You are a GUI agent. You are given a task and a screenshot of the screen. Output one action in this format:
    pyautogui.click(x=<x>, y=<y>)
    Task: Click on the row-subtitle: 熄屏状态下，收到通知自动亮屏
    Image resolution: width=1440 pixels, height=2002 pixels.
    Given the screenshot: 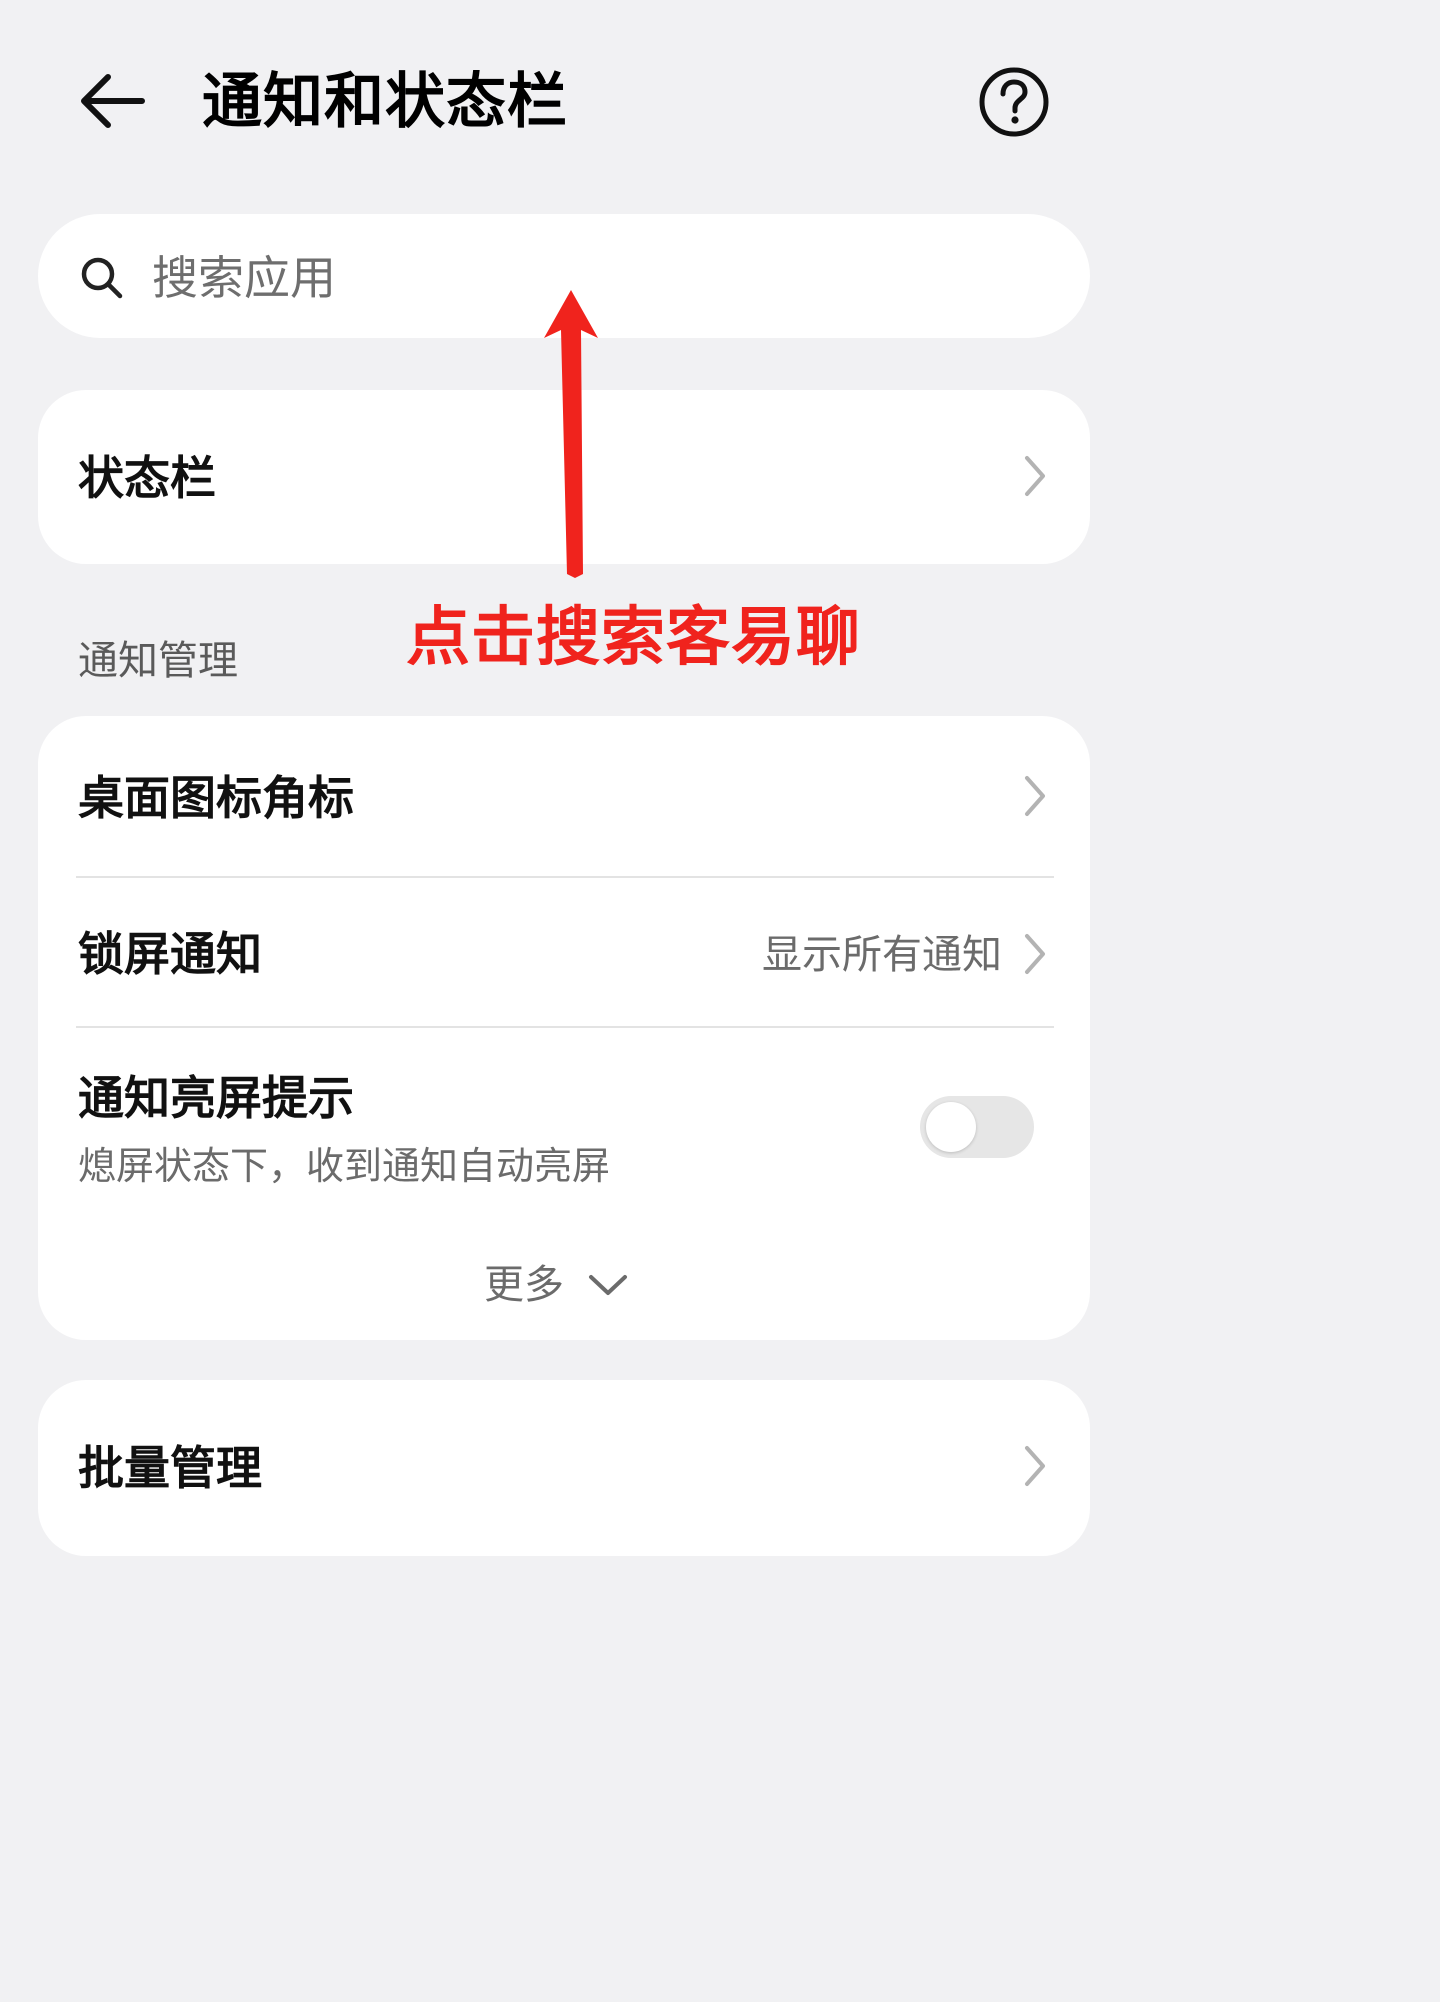 What is the action you would take?
    pyautogui.click(x=344, y=1166)
    